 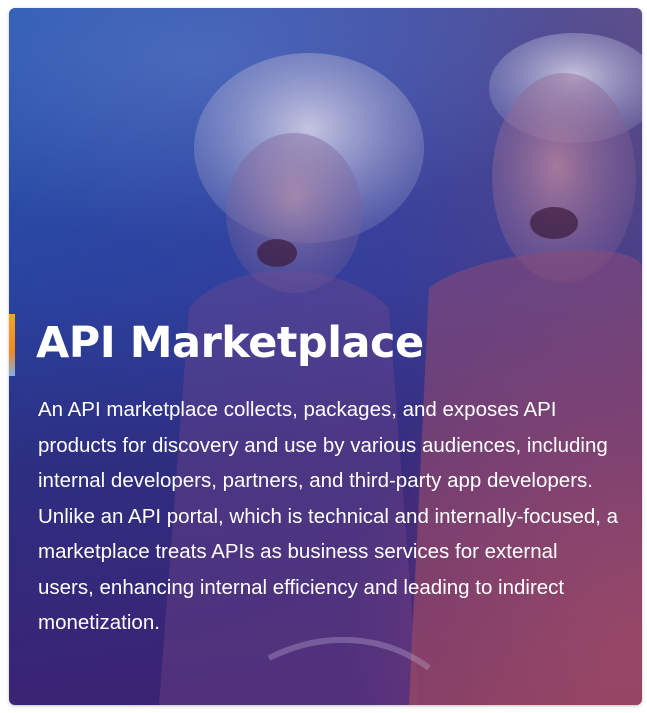 I want to click on woman-mouth, so click(x=277, y=253).